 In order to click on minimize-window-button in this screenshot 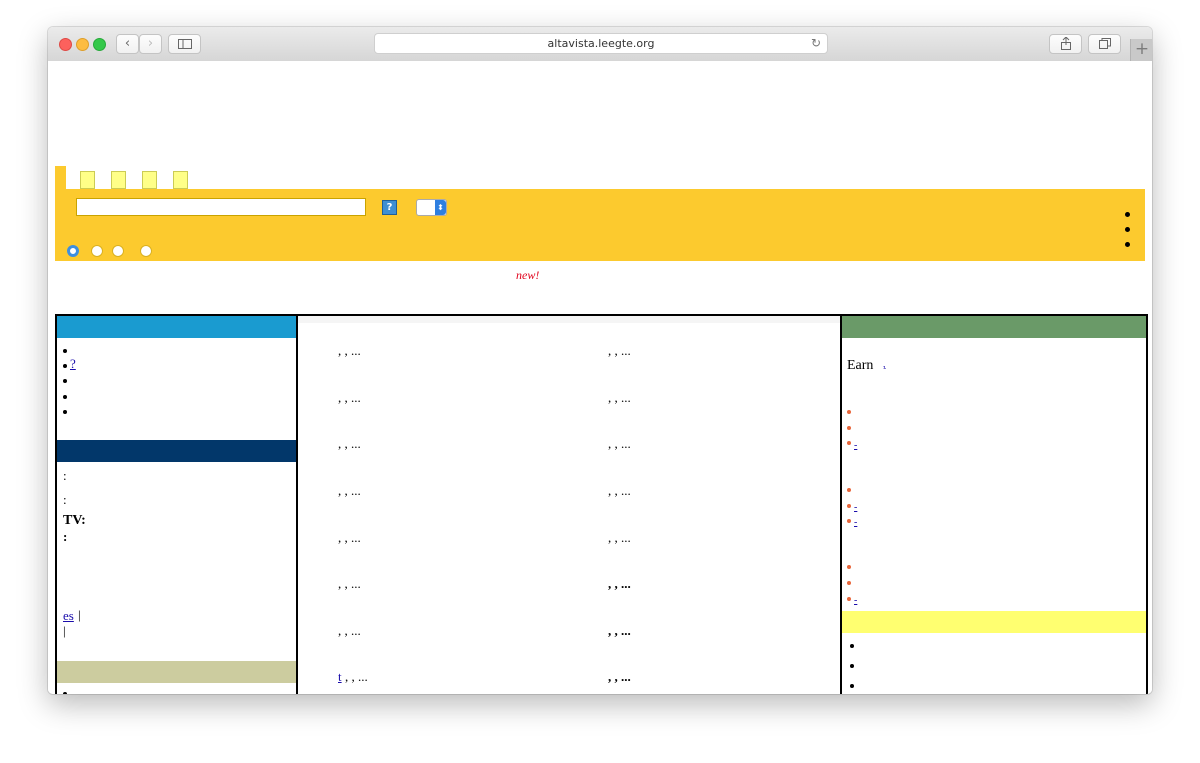, I will do `click(82, 44)`.